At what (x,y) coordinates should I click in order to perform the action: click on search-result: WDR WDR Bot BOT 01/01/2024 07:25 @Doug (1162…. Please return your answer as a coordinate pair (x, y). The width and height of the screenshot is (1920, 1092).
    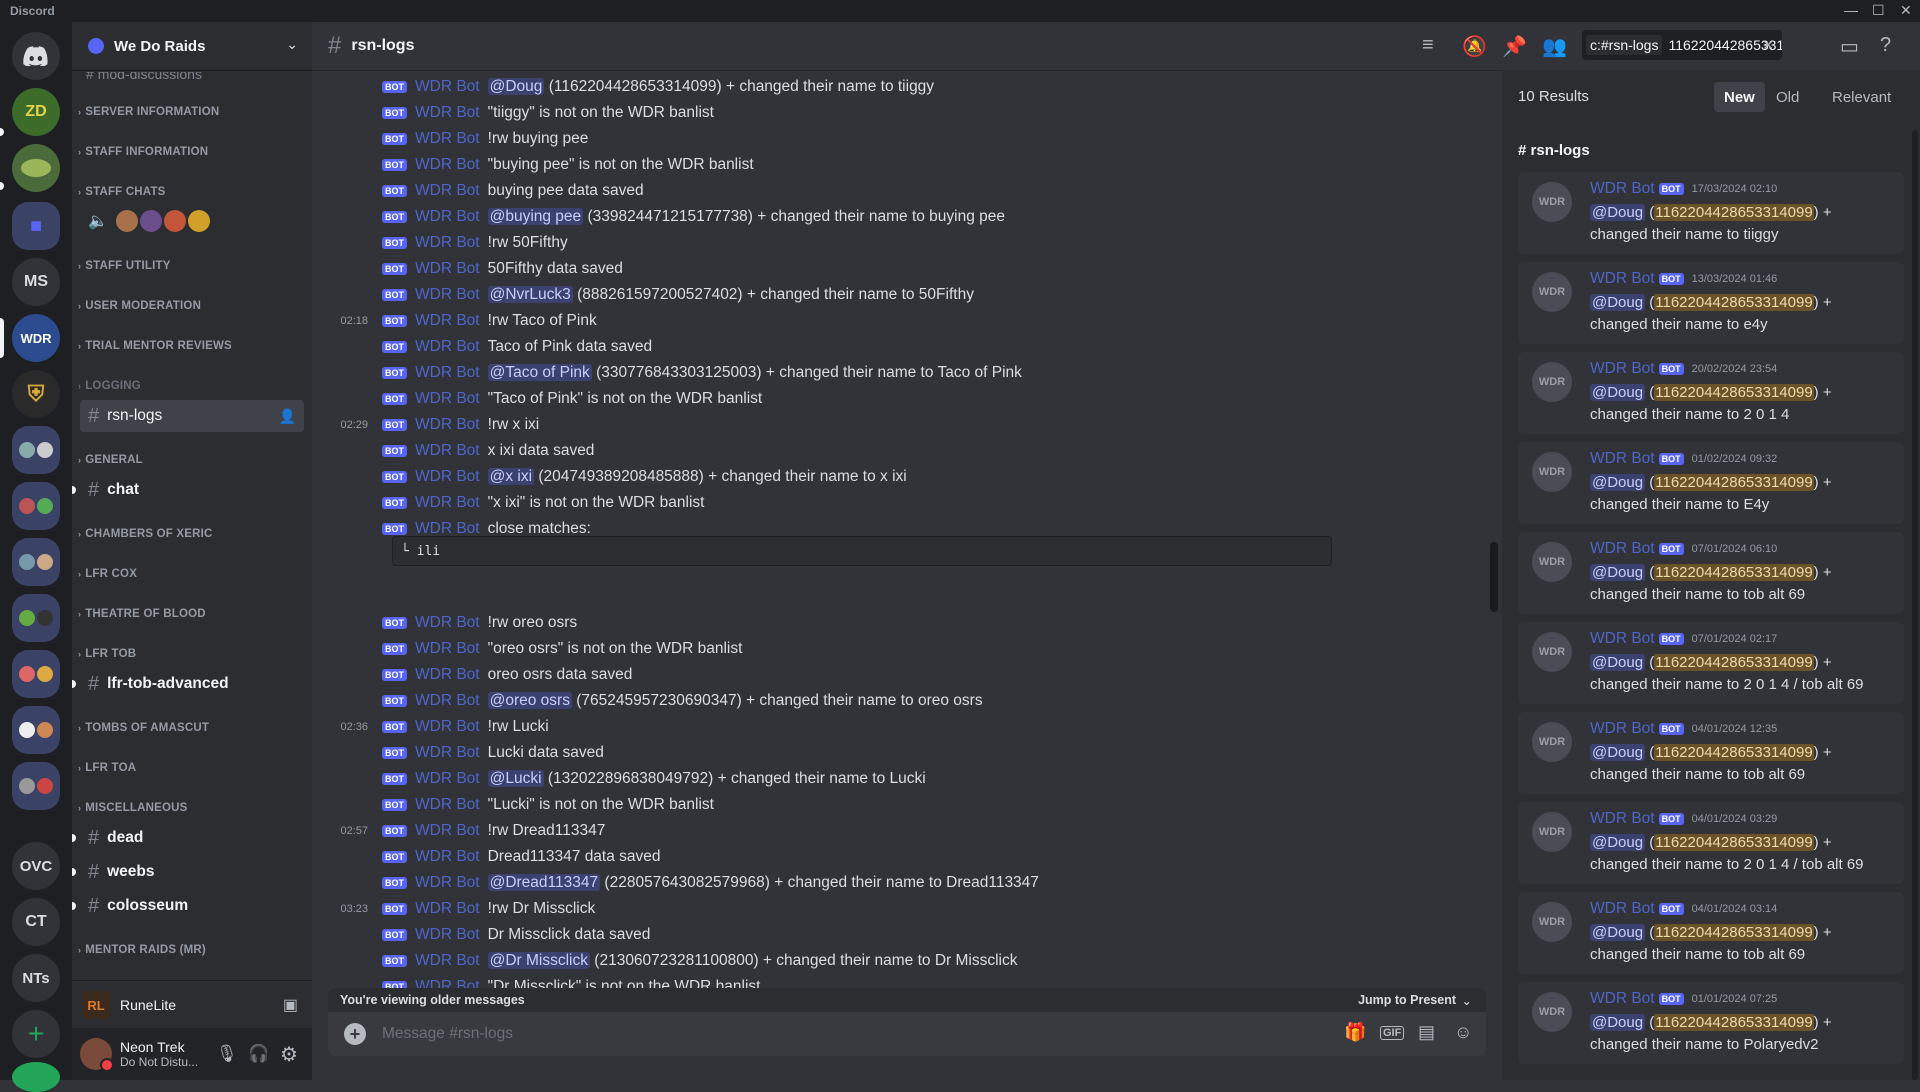
    Looking at the image, I should click on (1711, 1023).